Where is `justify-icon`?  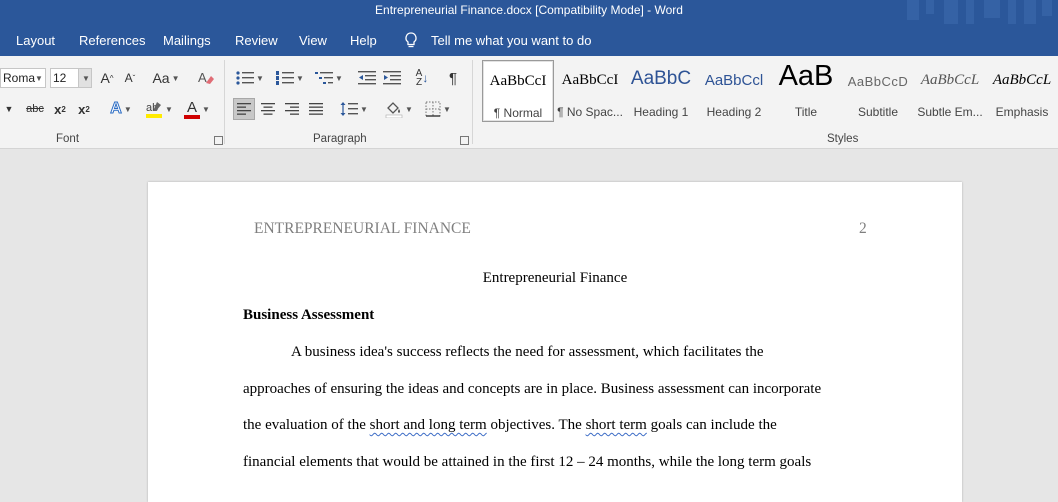
justify-icon is located at coordinates (316, 109).